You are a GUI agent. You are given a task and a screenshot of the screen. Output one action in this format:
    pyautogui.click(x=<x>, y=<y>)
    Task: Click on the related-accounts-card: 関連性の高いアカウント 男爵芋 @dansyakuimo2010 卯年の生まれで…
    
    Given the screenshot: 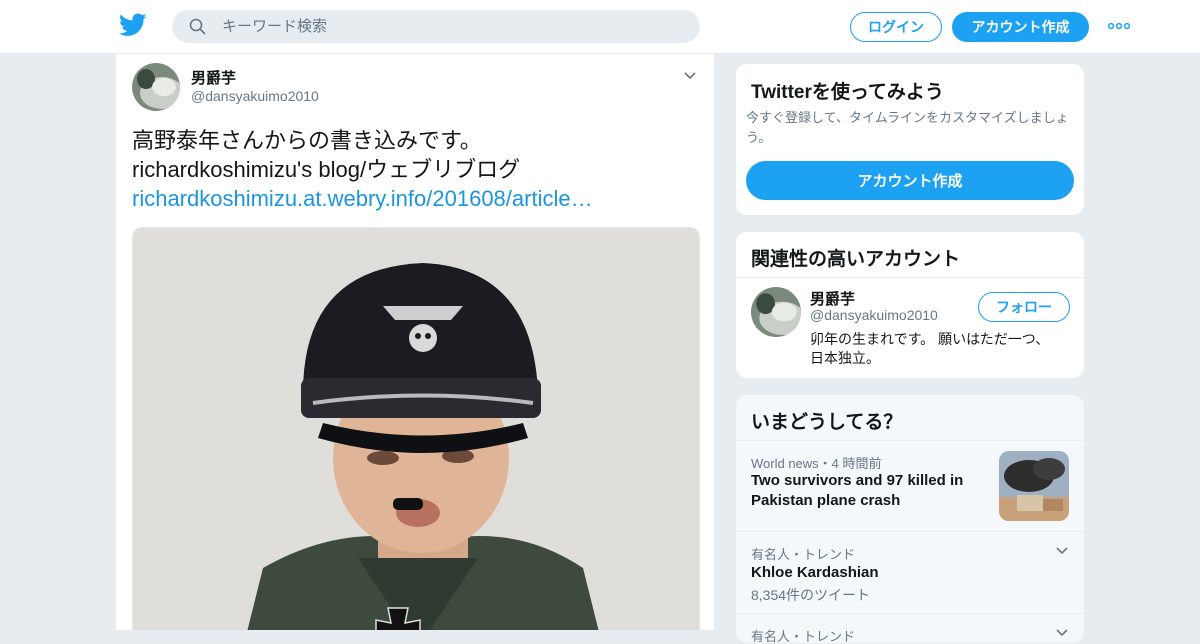 What is the action you would take?
    pyautogui.click(x=910, y=305)
    